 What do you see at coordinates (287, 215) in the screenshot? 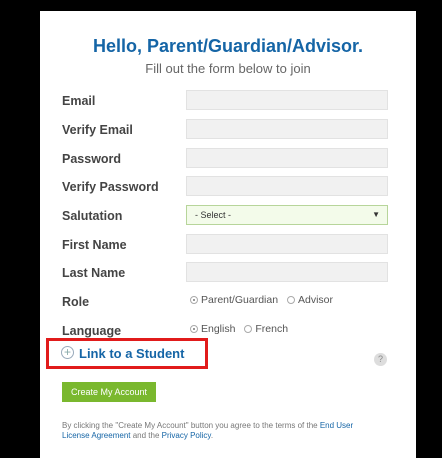
I see `salutation-select: - Select - ▼` at bounding box center [287, 215].